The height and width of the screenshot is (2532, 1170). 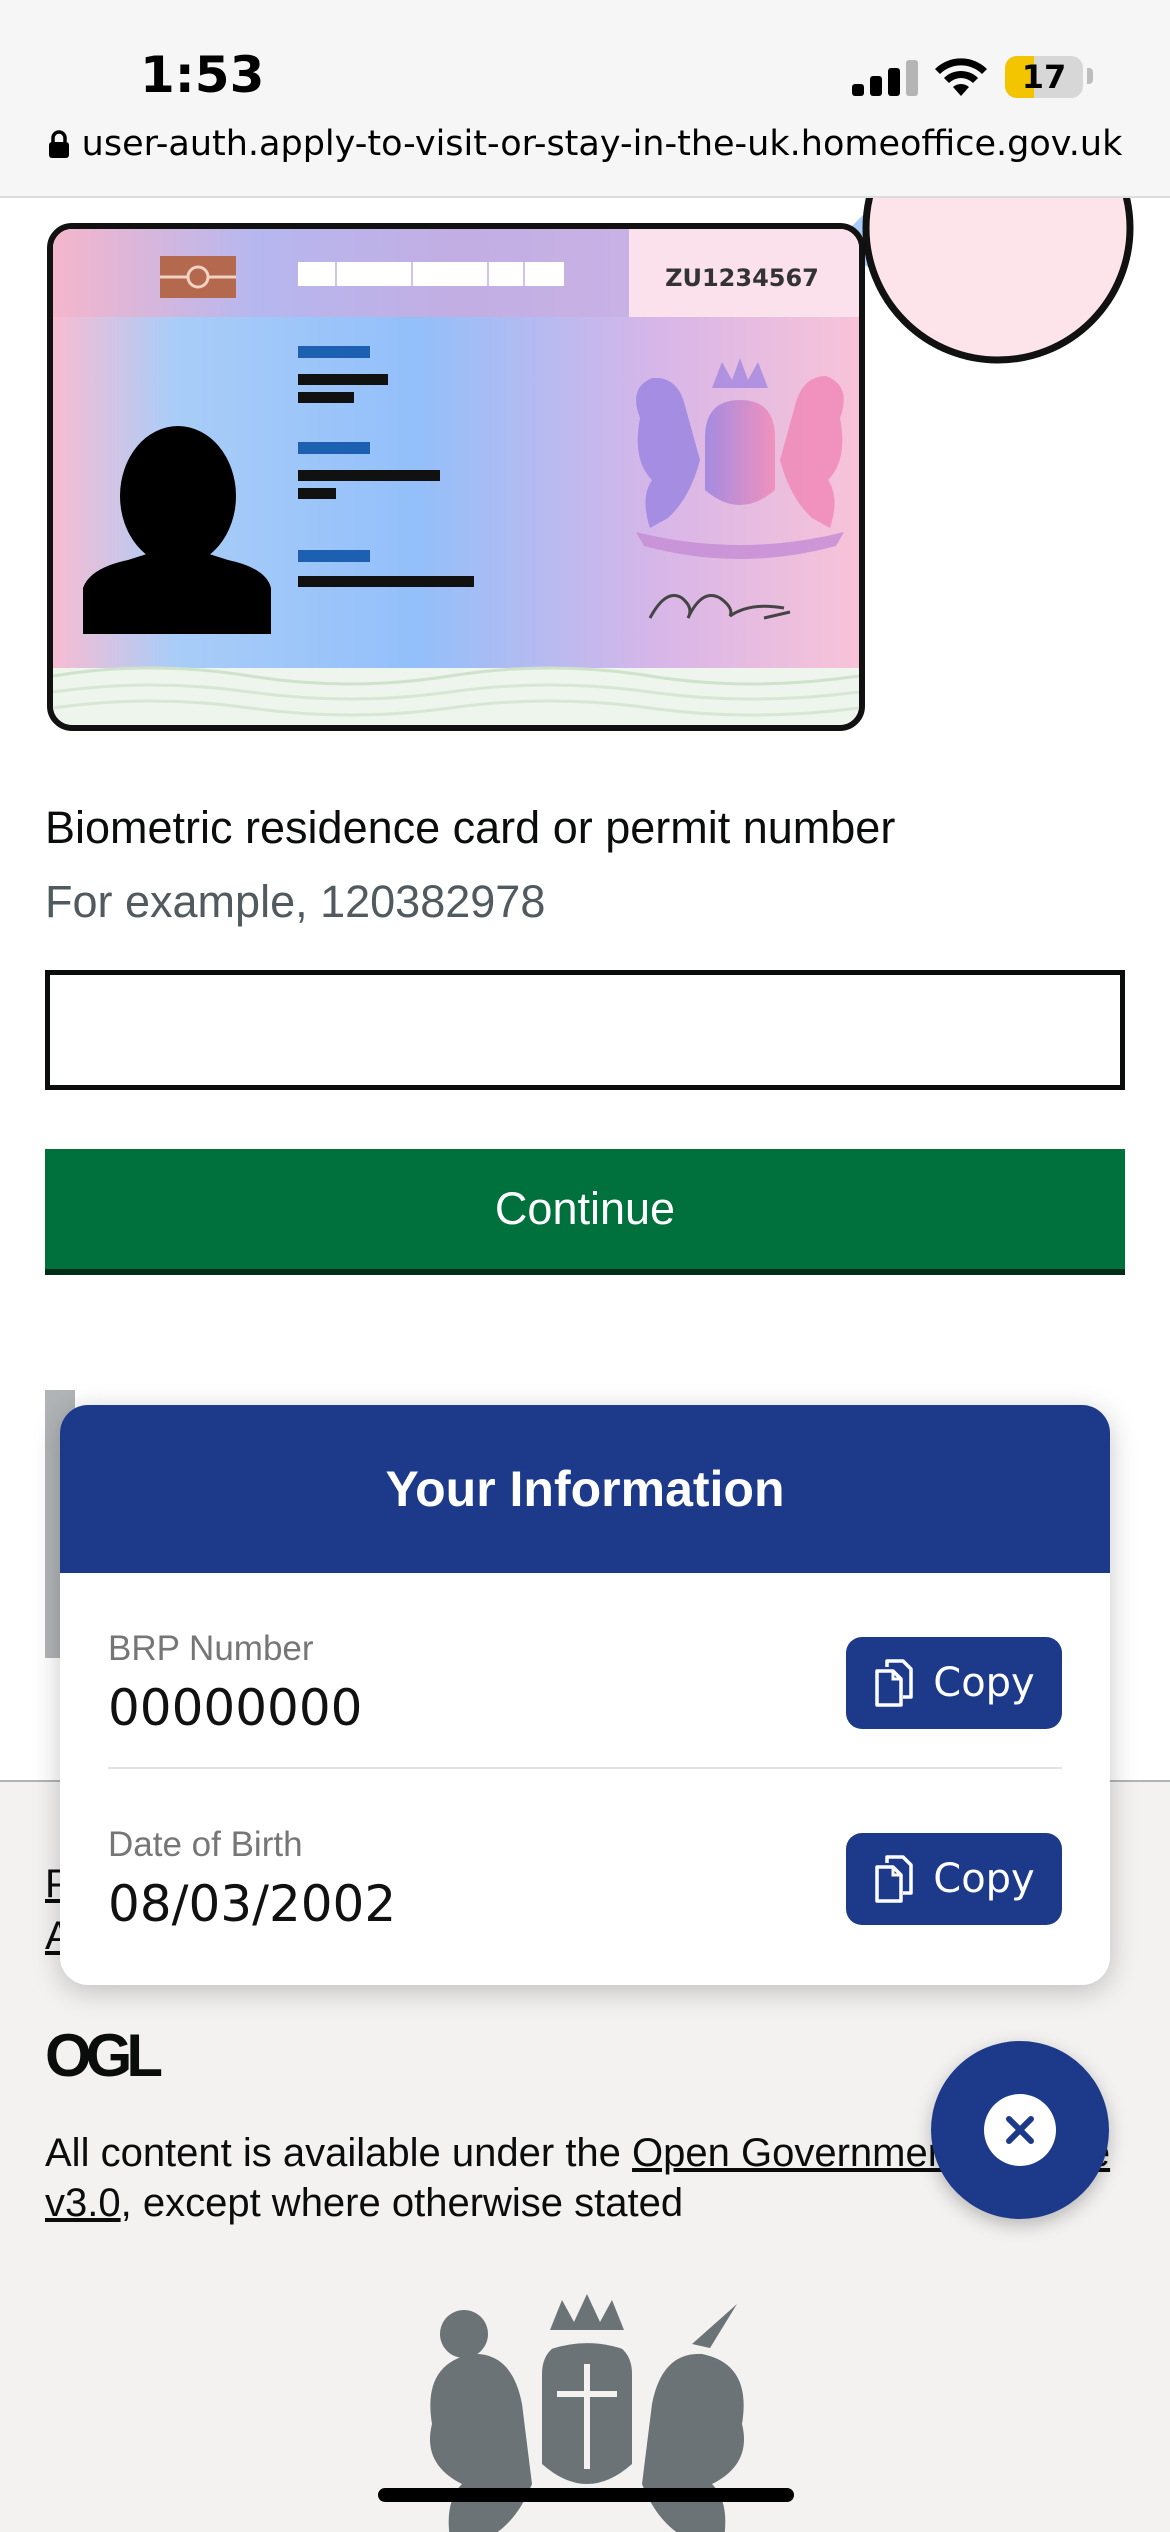 What do you see at coordinates (961, 77) in the screenshot?
I see `wifi-icon` at bounding box center [961, 77].